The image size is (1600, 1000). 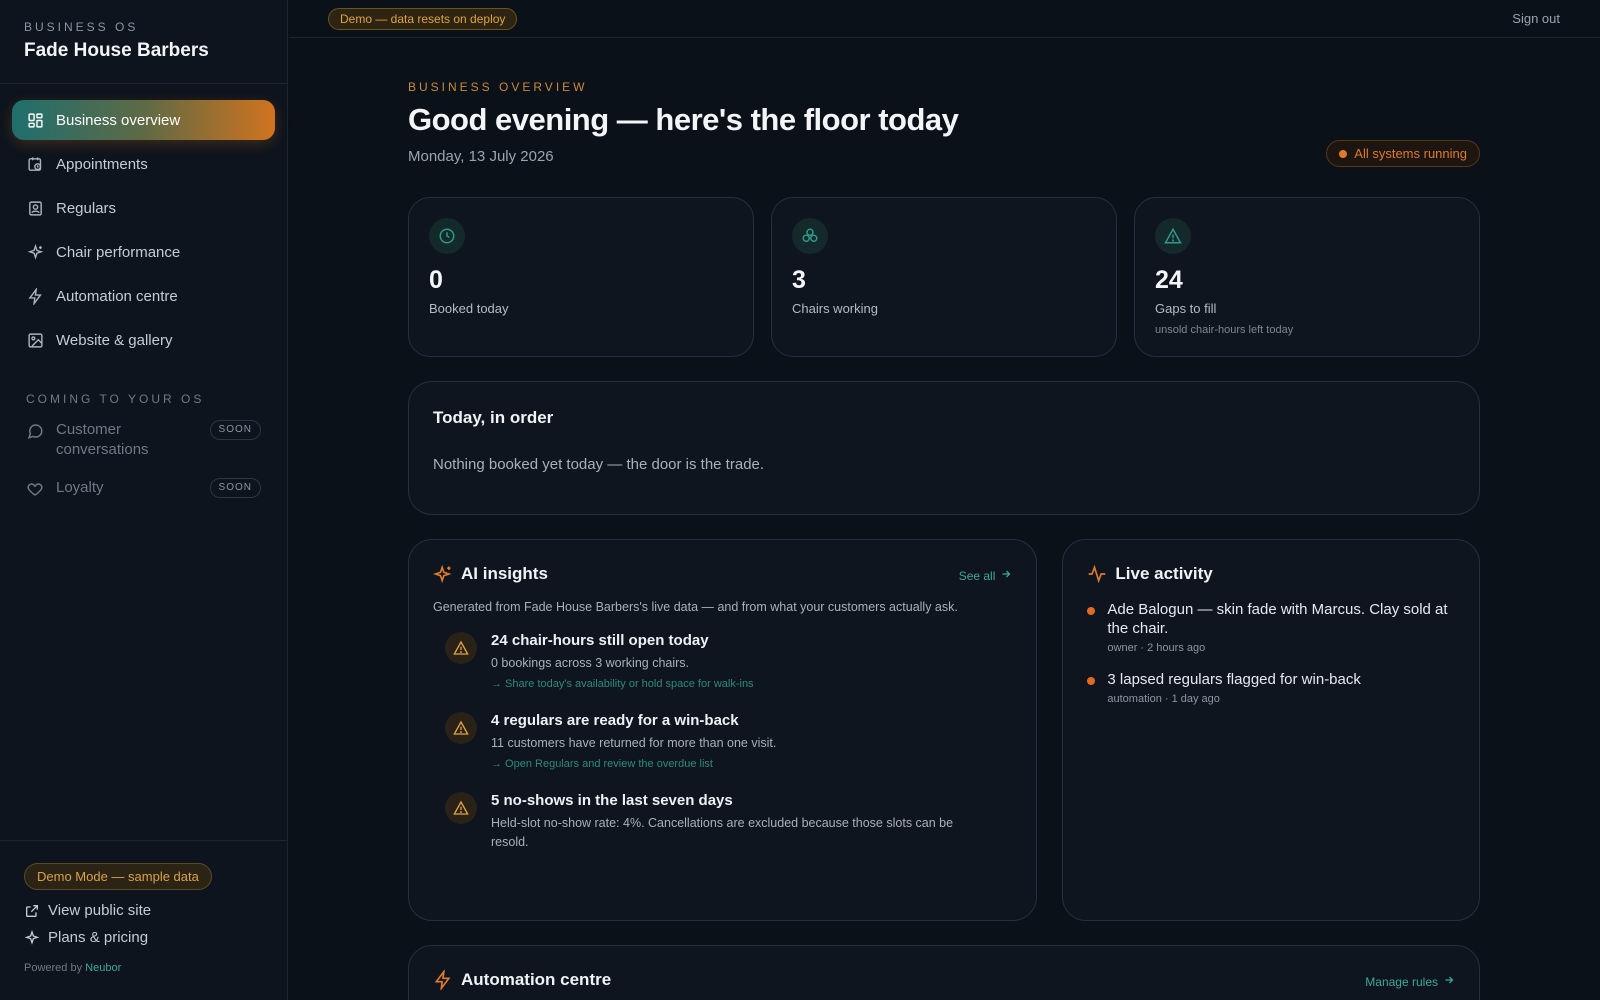 I want to click on stat-label: Chairs working, so click(x=835, y=308).